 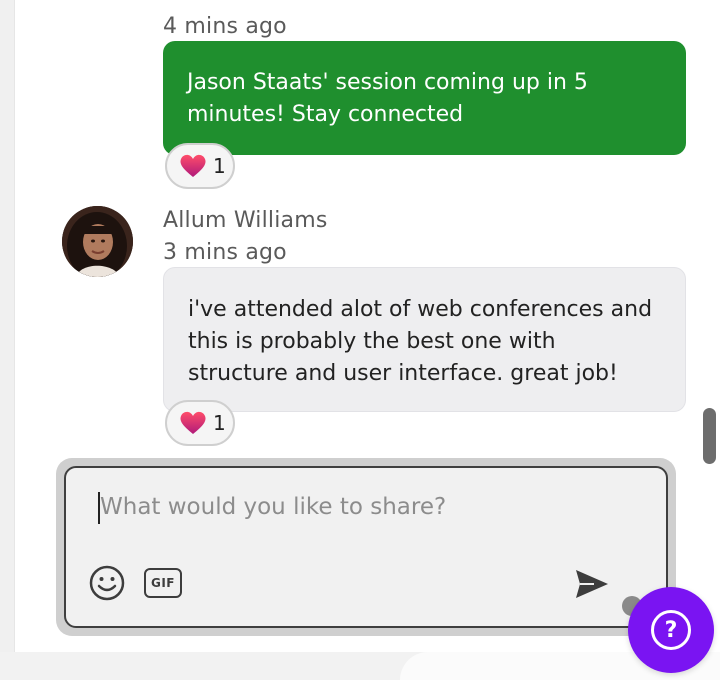 What do you see at coordinates (360, 666) in the screenshot?
I see `footer-strip` at bounding box center [360, 666].